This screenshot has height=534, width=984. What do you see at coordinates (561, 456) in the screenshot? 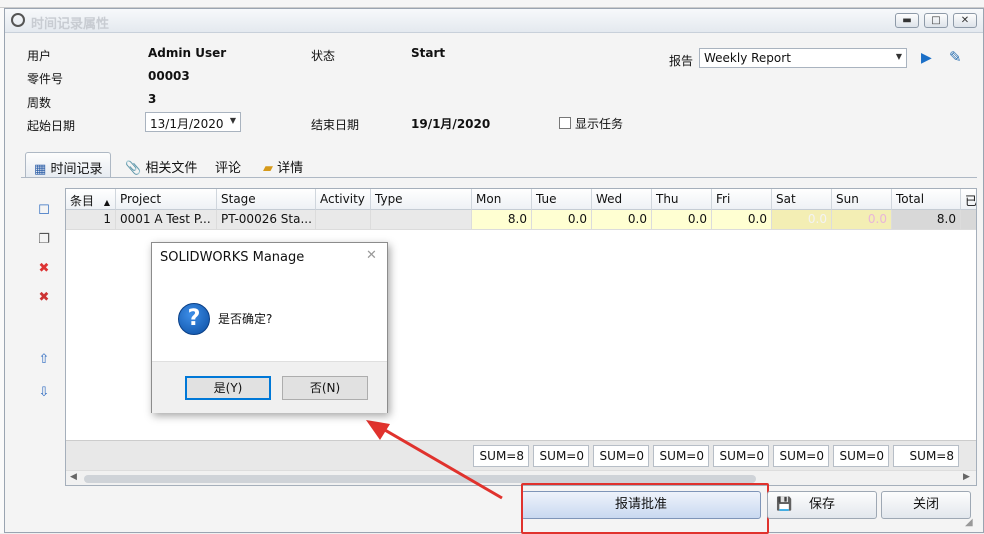
I see `sum-tue: SUM=0` at bounding box center [561, 456].